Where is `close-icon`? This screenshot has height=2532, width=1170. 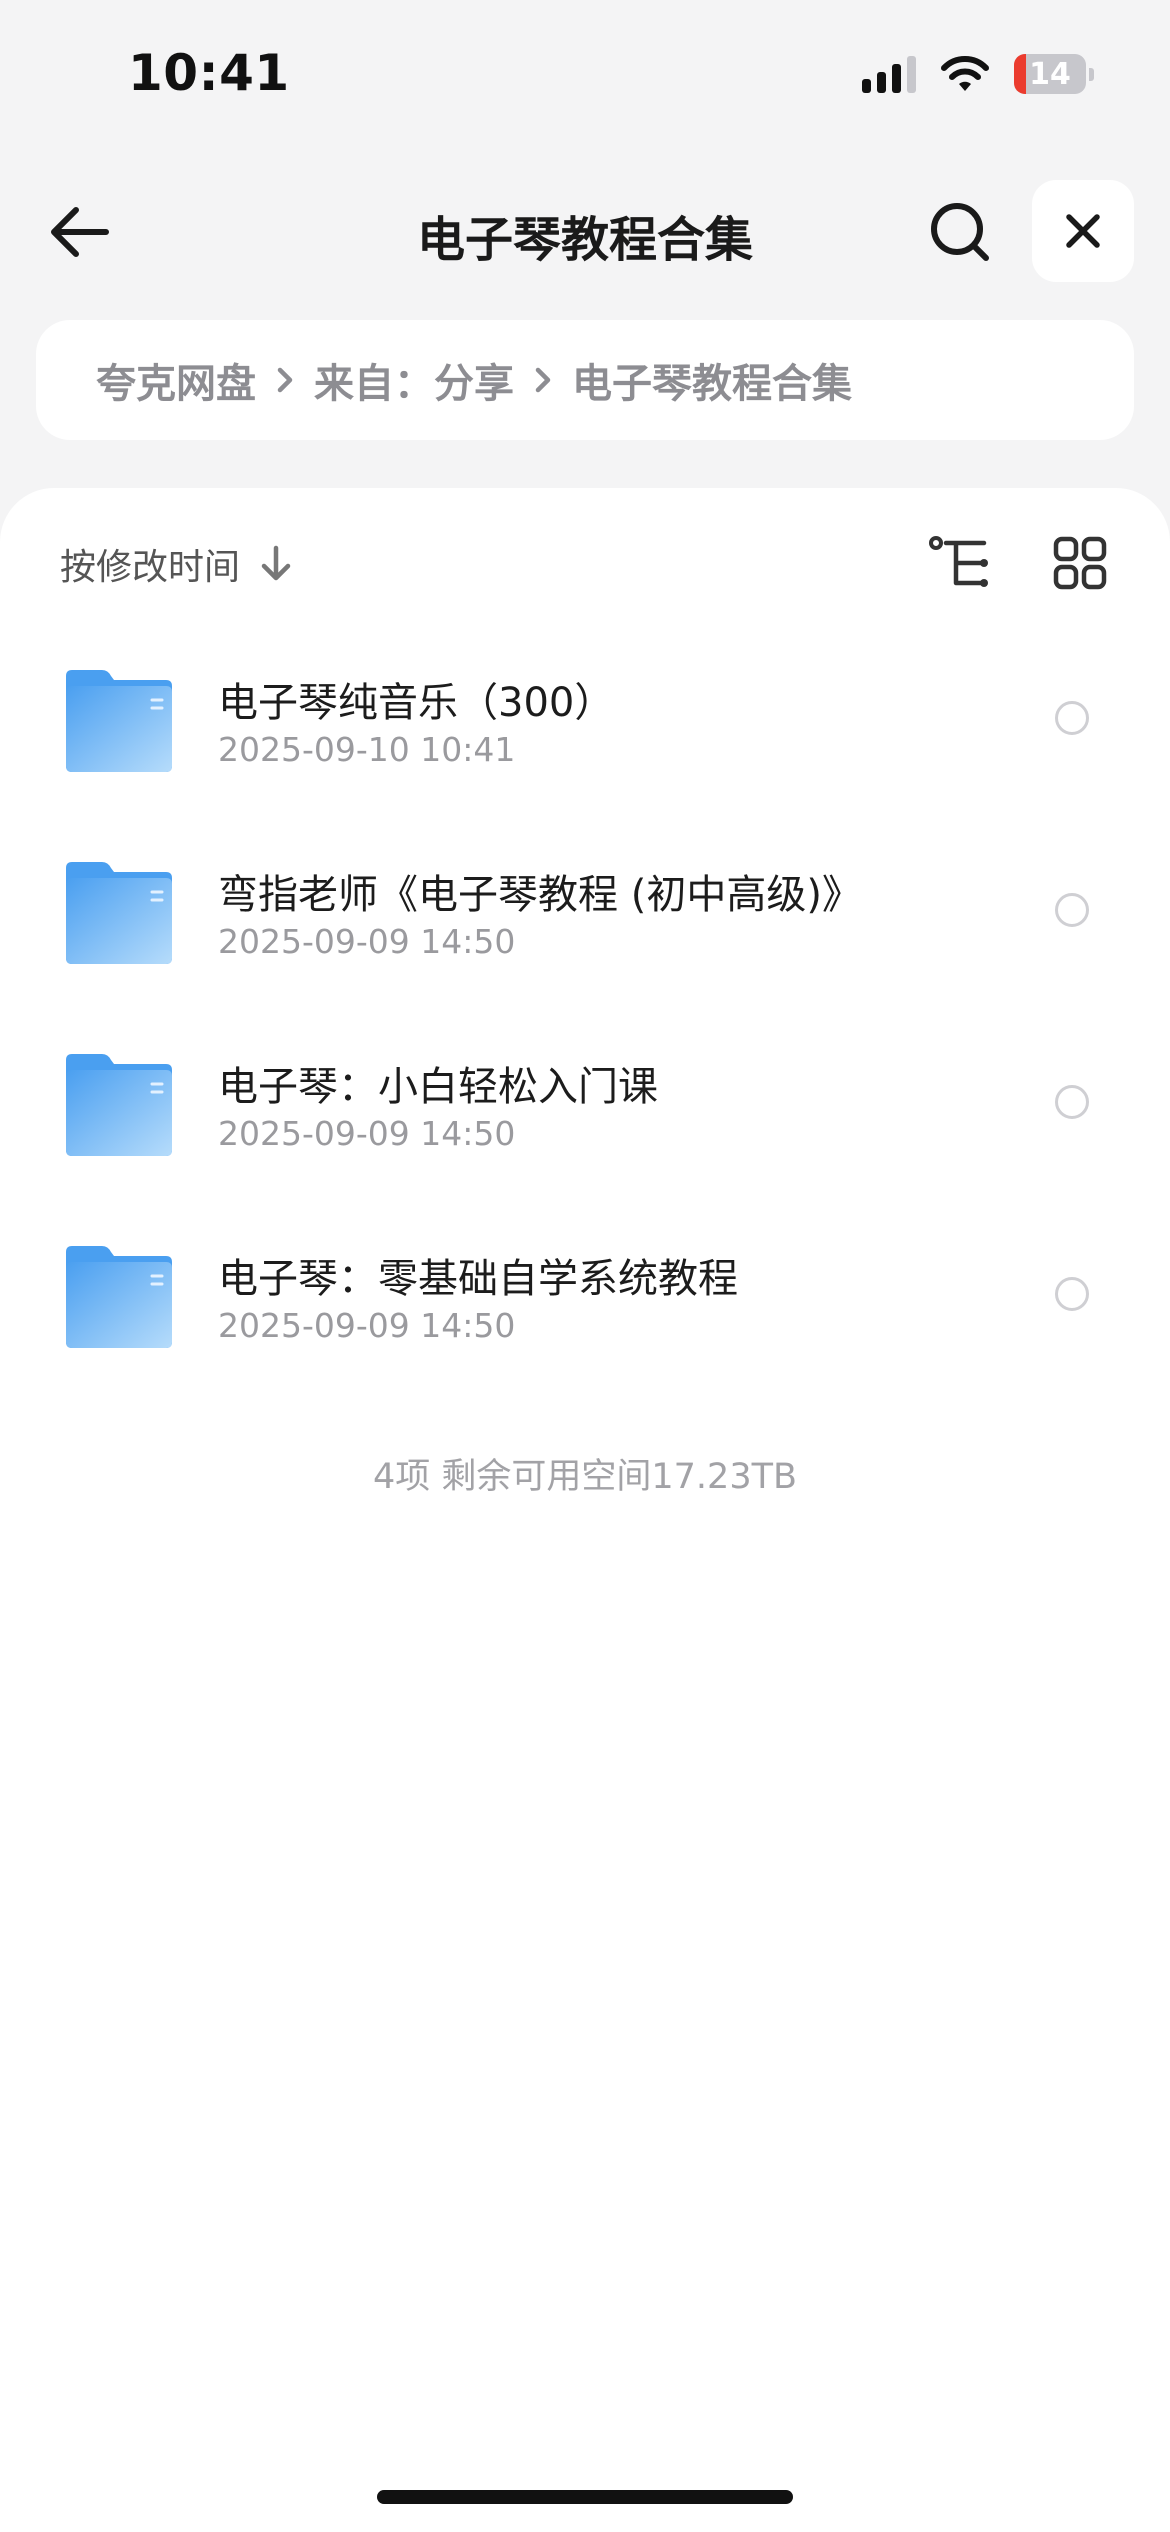
close-icon is located at coordinates (1083, 231).